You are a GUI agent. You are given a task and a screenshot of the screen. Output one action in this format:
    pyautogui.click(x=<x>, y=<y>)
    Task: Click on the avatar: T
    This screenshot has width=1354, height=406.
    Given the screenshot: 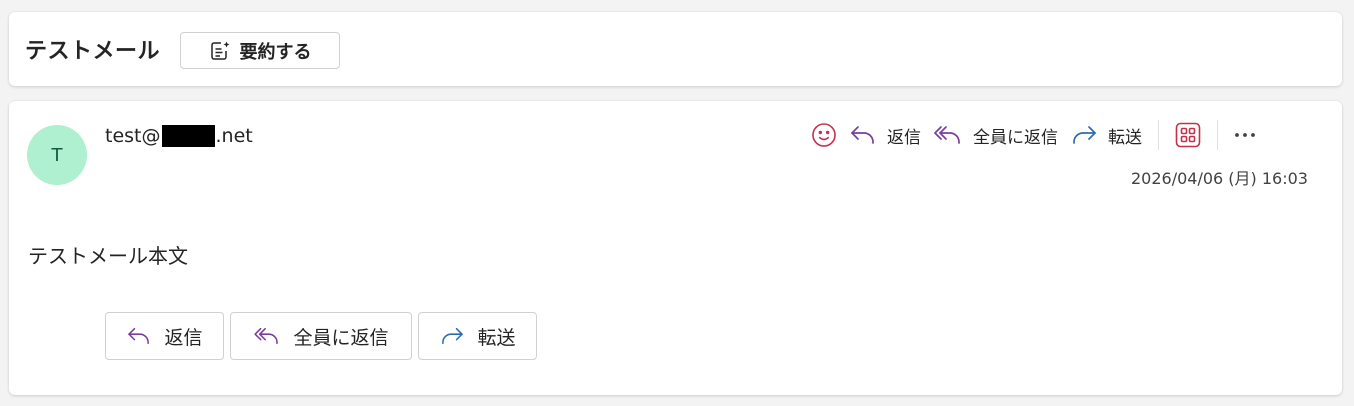 What is the action you would take?
    pyautogui.click(x=57, y=155)
    